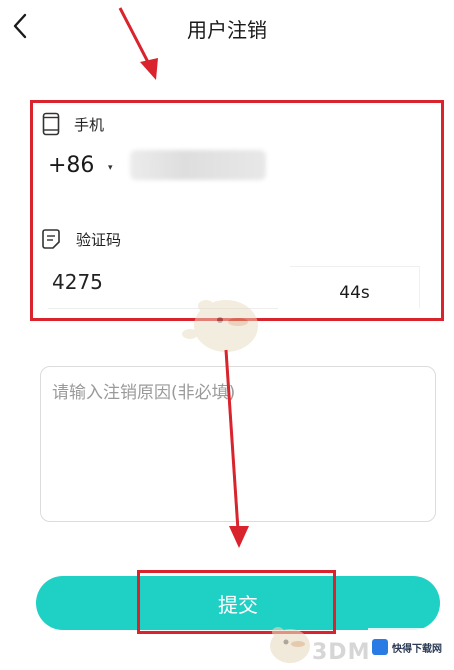  I want to click on code-underline, so click(163, 308).